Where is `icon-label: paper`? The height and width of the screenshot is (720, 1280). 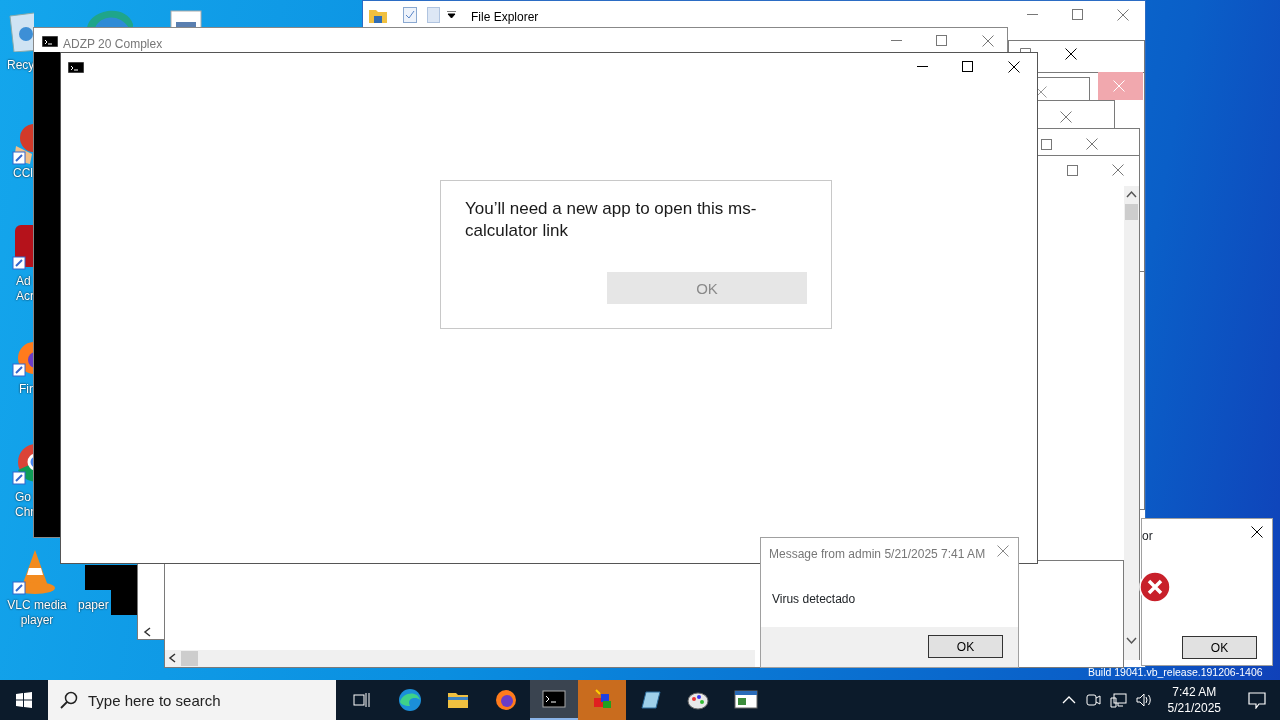 icon-label: paper is located at coordinates (93, 605).